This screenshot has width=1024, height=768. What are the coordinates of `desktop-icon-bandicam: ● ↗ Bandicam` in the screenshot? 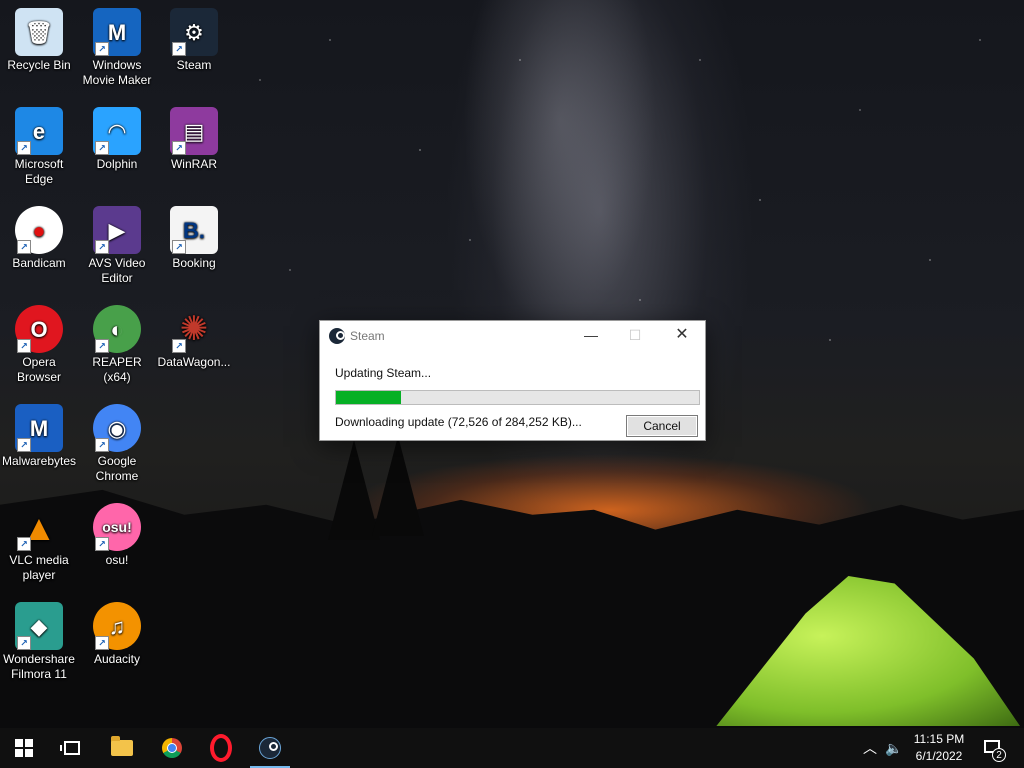 It's located at (39, 238).